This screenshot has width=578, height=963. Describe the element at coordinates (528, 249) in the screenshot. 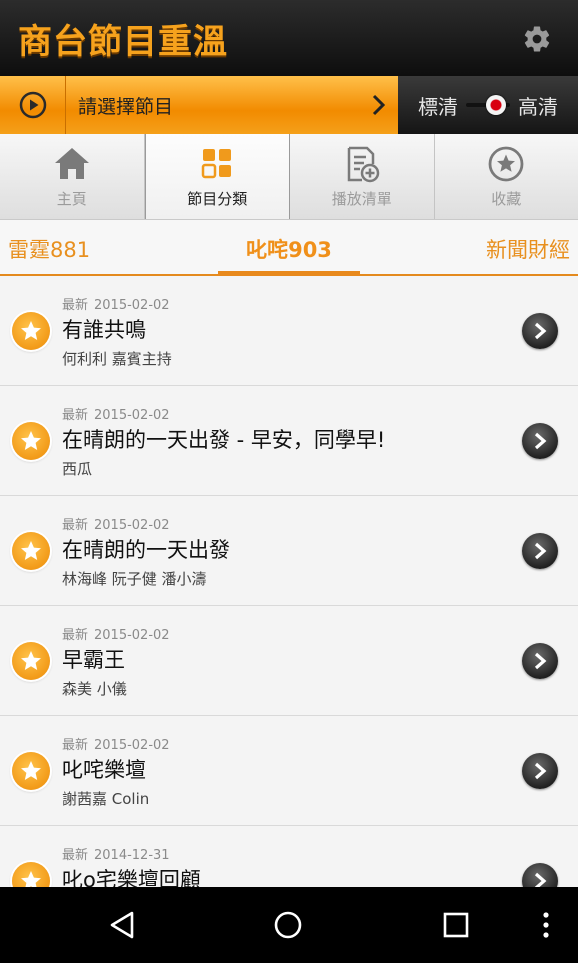

I see `channel-tab-news: 新聞財經` at that location.